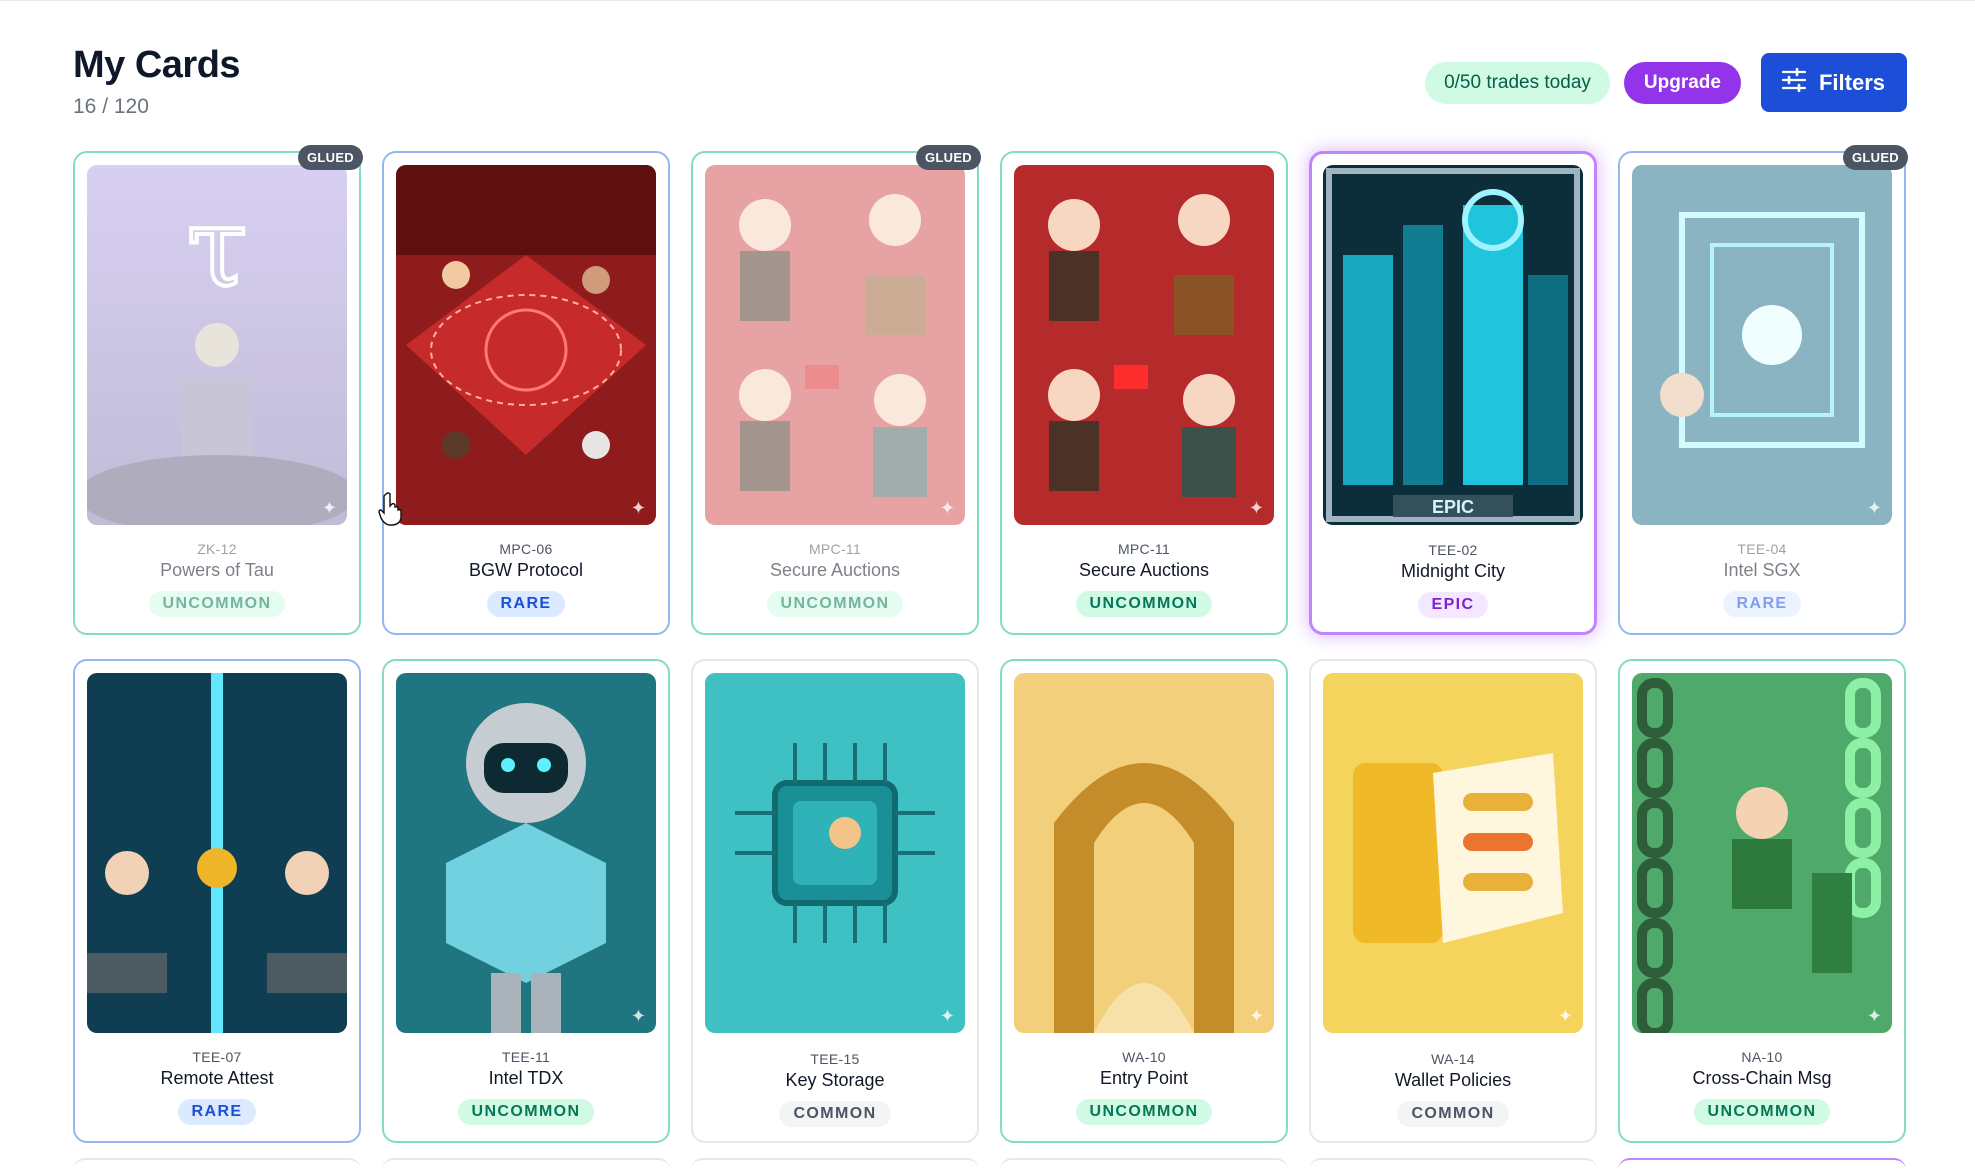  What do you see at coordinates (987, 0) in the screenshot?
I see `top-divider` at bounding box center [987, 0].